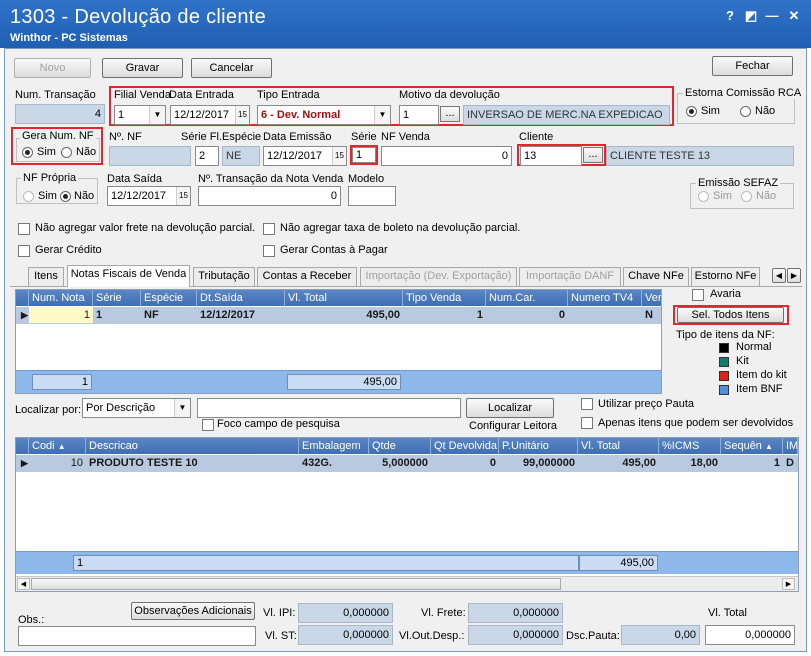 This screenshot has height=656, width=811. What do you see at coordinates (140, 115) in the screenshot?
I see `filial-select: 1 ▼` at bounding box center [140, 115].